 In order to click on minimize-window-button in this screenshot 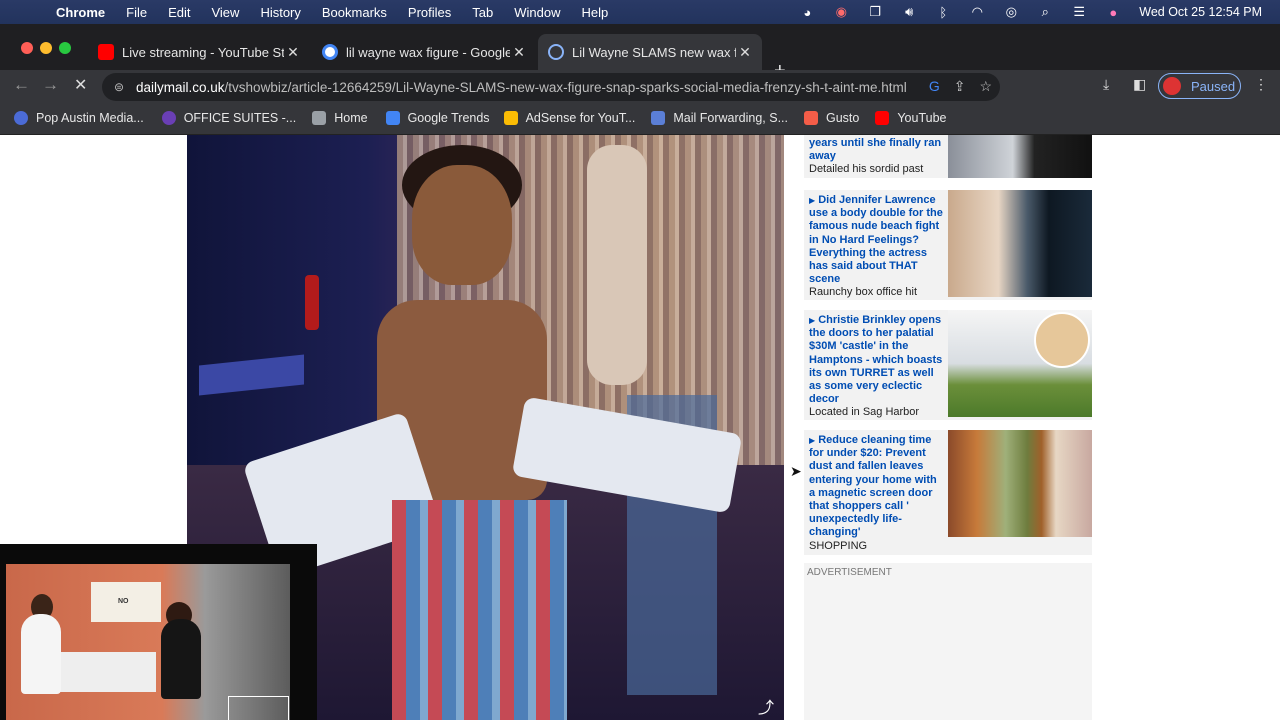, I will do `click(46, 48)`.